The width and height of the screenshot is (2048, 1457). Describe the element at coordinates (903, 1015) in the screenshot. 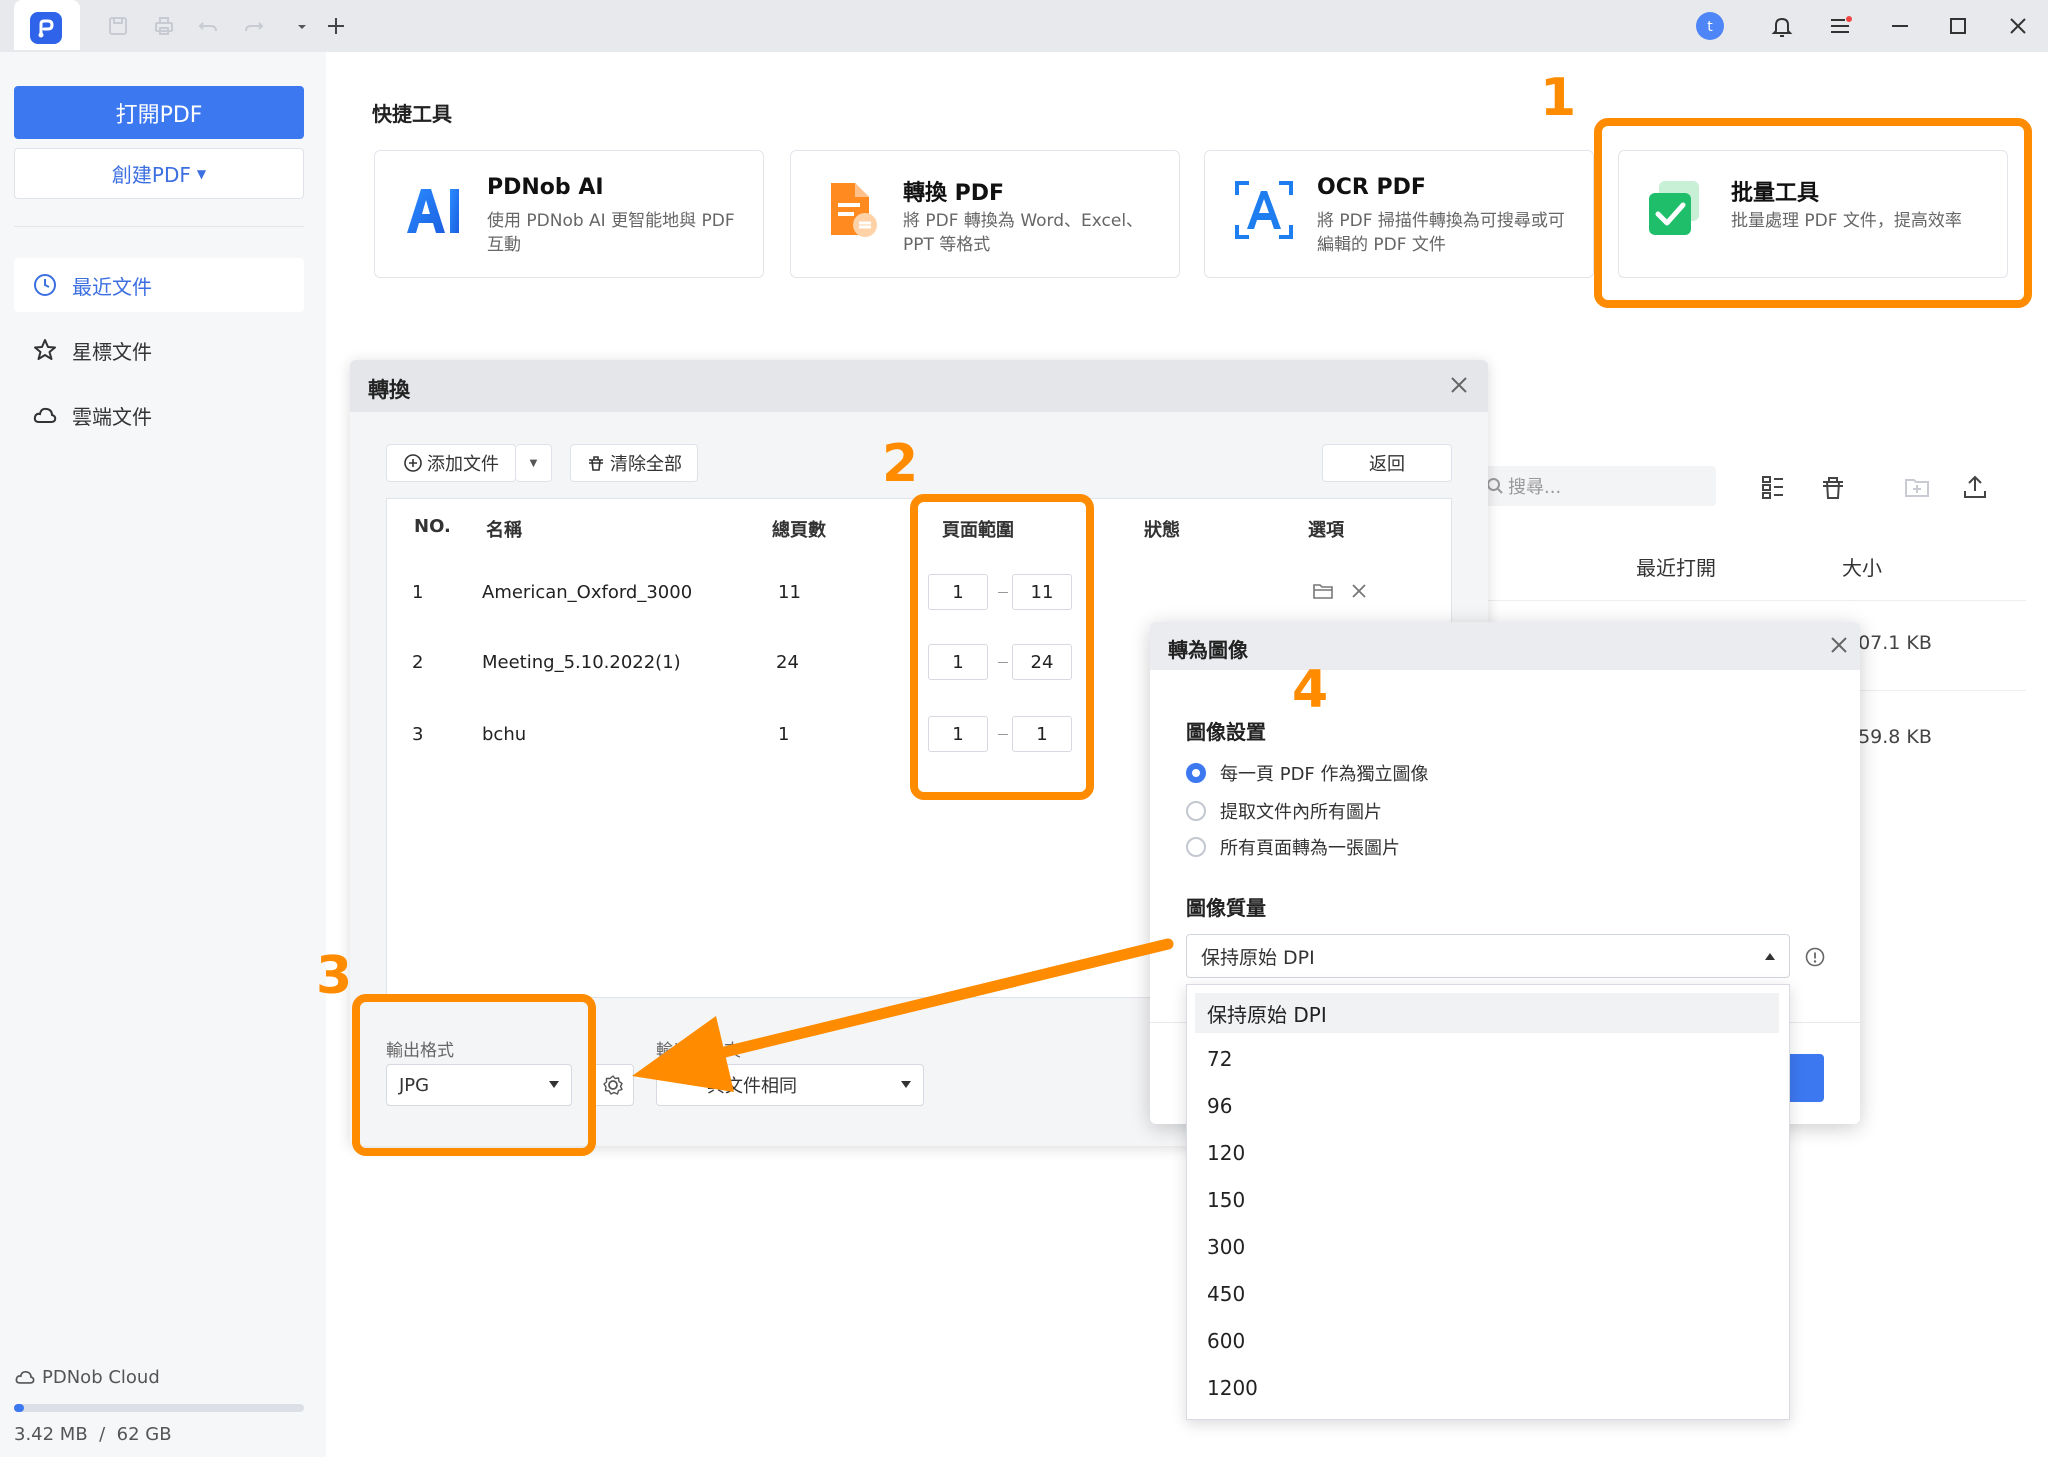

I see `annotation-arrow` at that location.